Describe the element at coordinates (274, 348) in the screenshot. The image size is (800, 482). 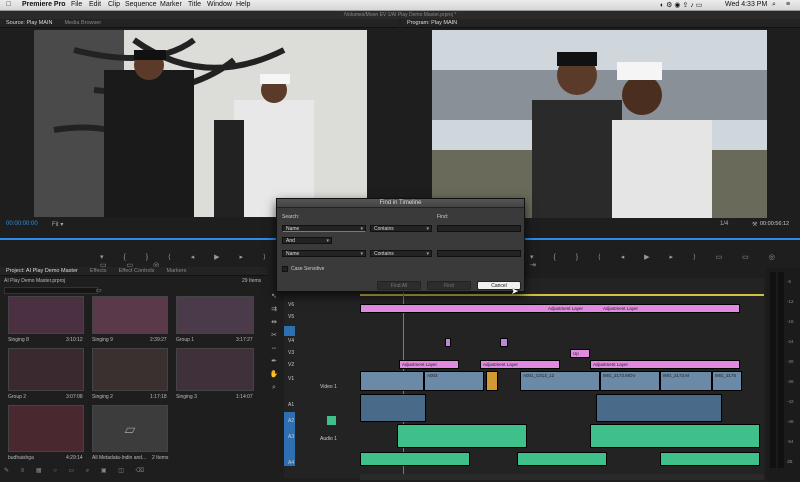
I see `slip-icon: ⇔` at that location.